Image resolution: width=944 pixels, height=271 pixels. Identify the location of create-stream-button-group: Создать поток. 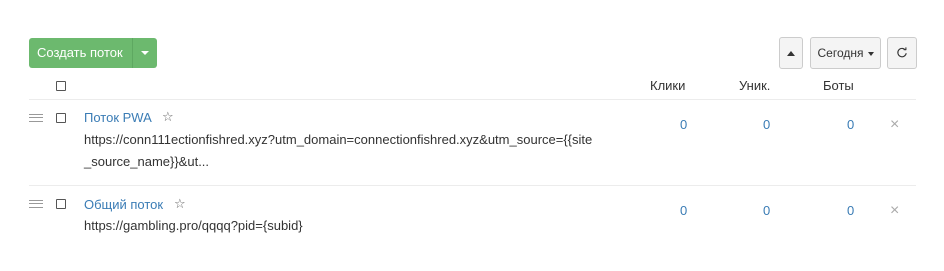
(93, 53).